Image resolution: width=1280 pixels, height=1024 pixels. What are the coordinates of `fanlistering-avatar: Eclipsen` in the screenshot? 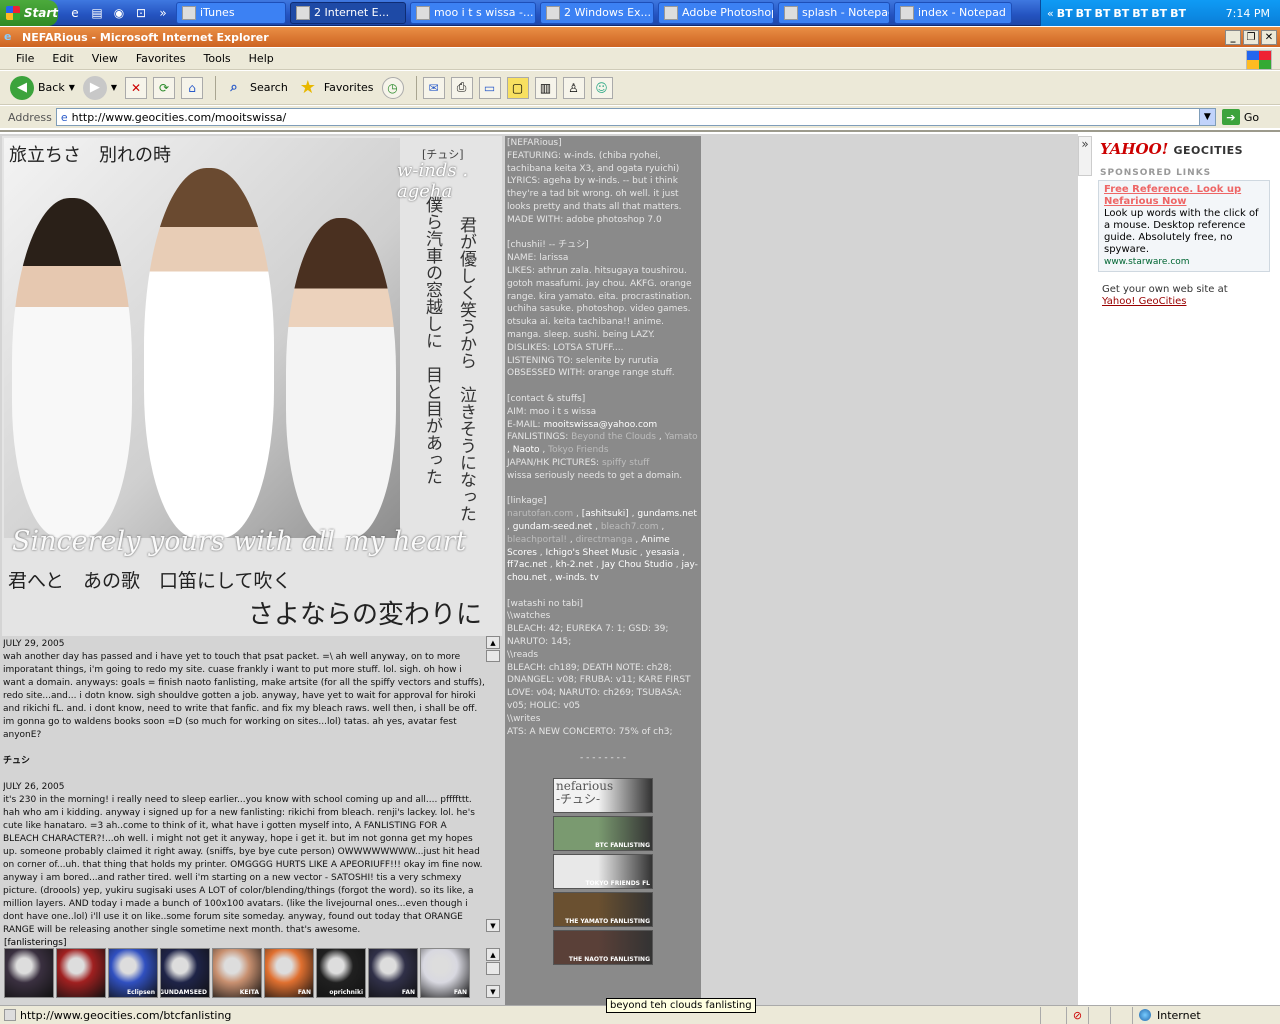 It's located at (133, 973).